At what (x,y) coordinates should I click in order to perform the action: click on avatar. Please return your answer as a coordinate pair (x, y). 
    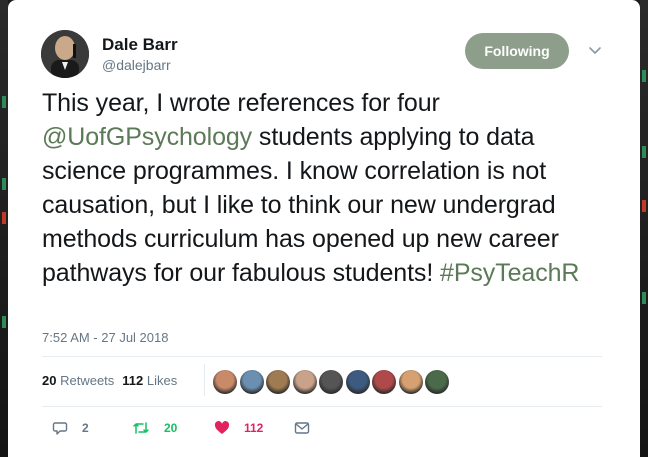
    Looking at the image, I should click on (65, 54).